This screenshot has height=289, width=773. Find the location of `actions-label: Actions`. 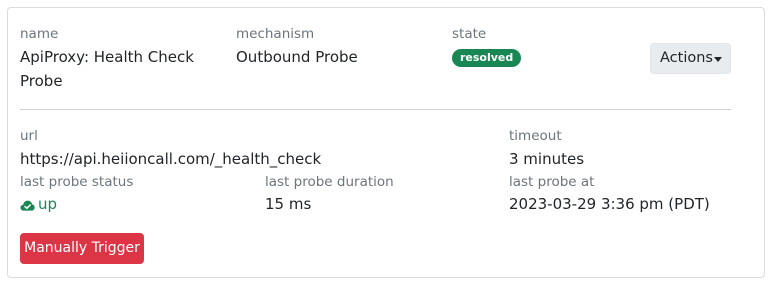

actions-label: Actions is located at coordinates (686, 58).